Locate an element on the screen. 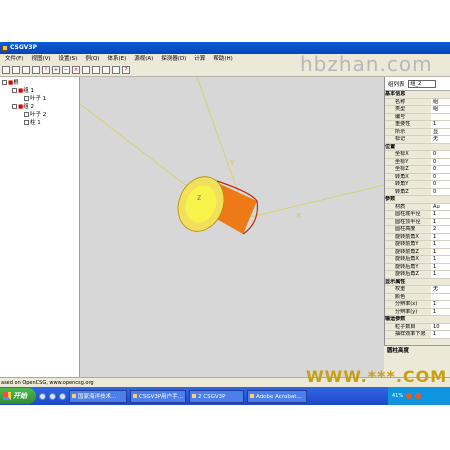 This screenshot has width=450, height=450. menu-system: 体系(E) is located at coordinates (116, 59).